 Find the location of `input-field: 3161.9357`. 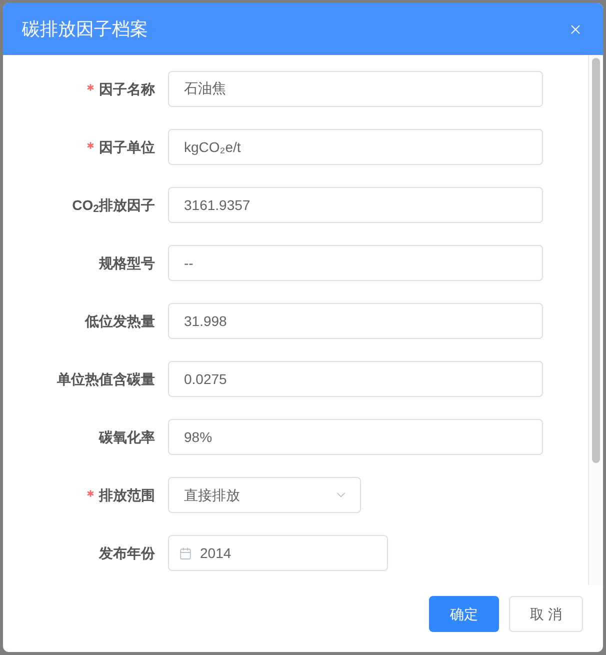

input-field: 3161.9357 is located at coordinates (355, 205).